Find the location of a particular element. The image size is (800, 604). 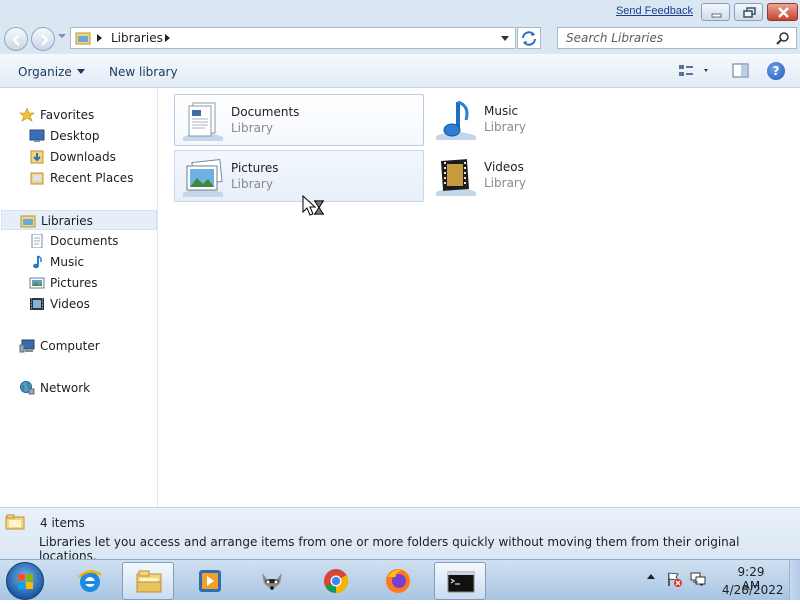

nav-favorites-label: Favorites is located at coordinates (67, 115).